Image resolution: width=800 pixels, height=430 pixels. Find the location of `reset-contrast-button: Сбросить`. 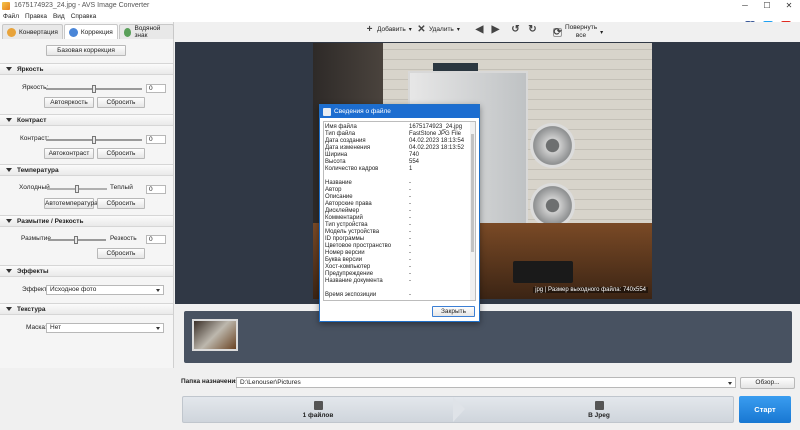

reset-contrast-button: Сбросить is located at coordinates (121, 153).